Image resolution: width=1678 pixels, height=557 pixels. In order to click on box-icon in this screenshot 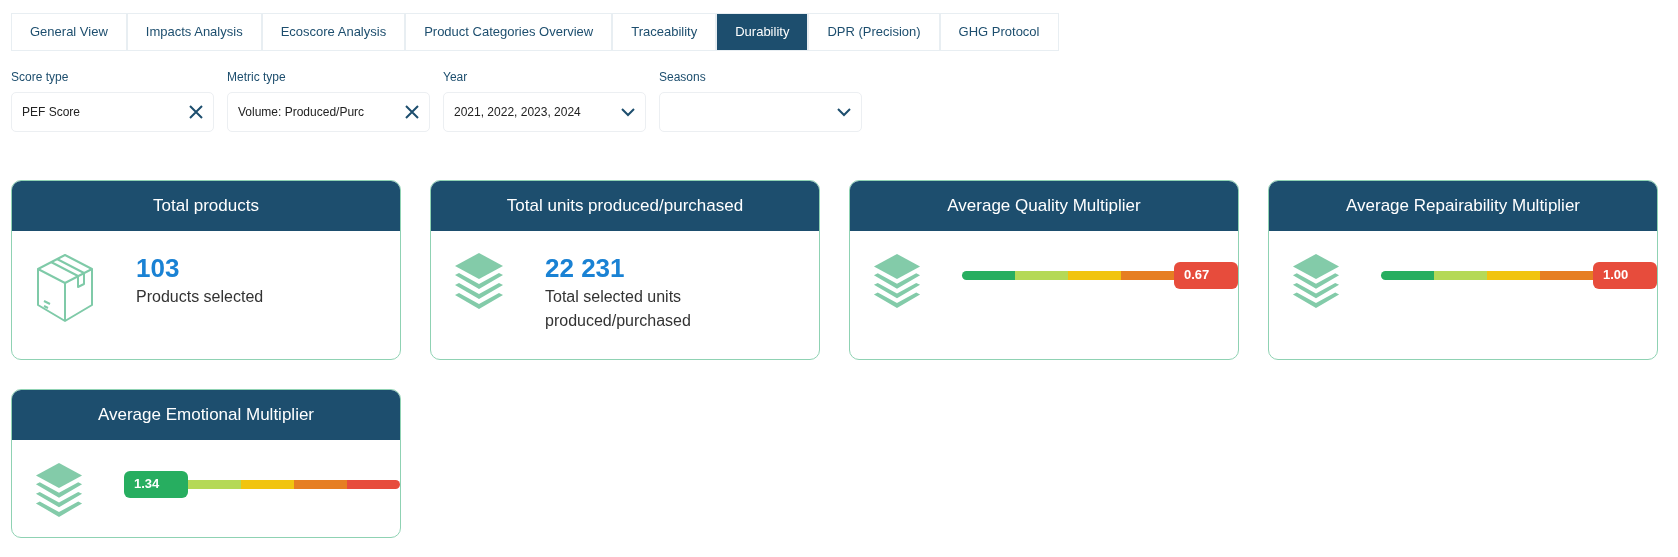, I will do `click(65, 288)`.